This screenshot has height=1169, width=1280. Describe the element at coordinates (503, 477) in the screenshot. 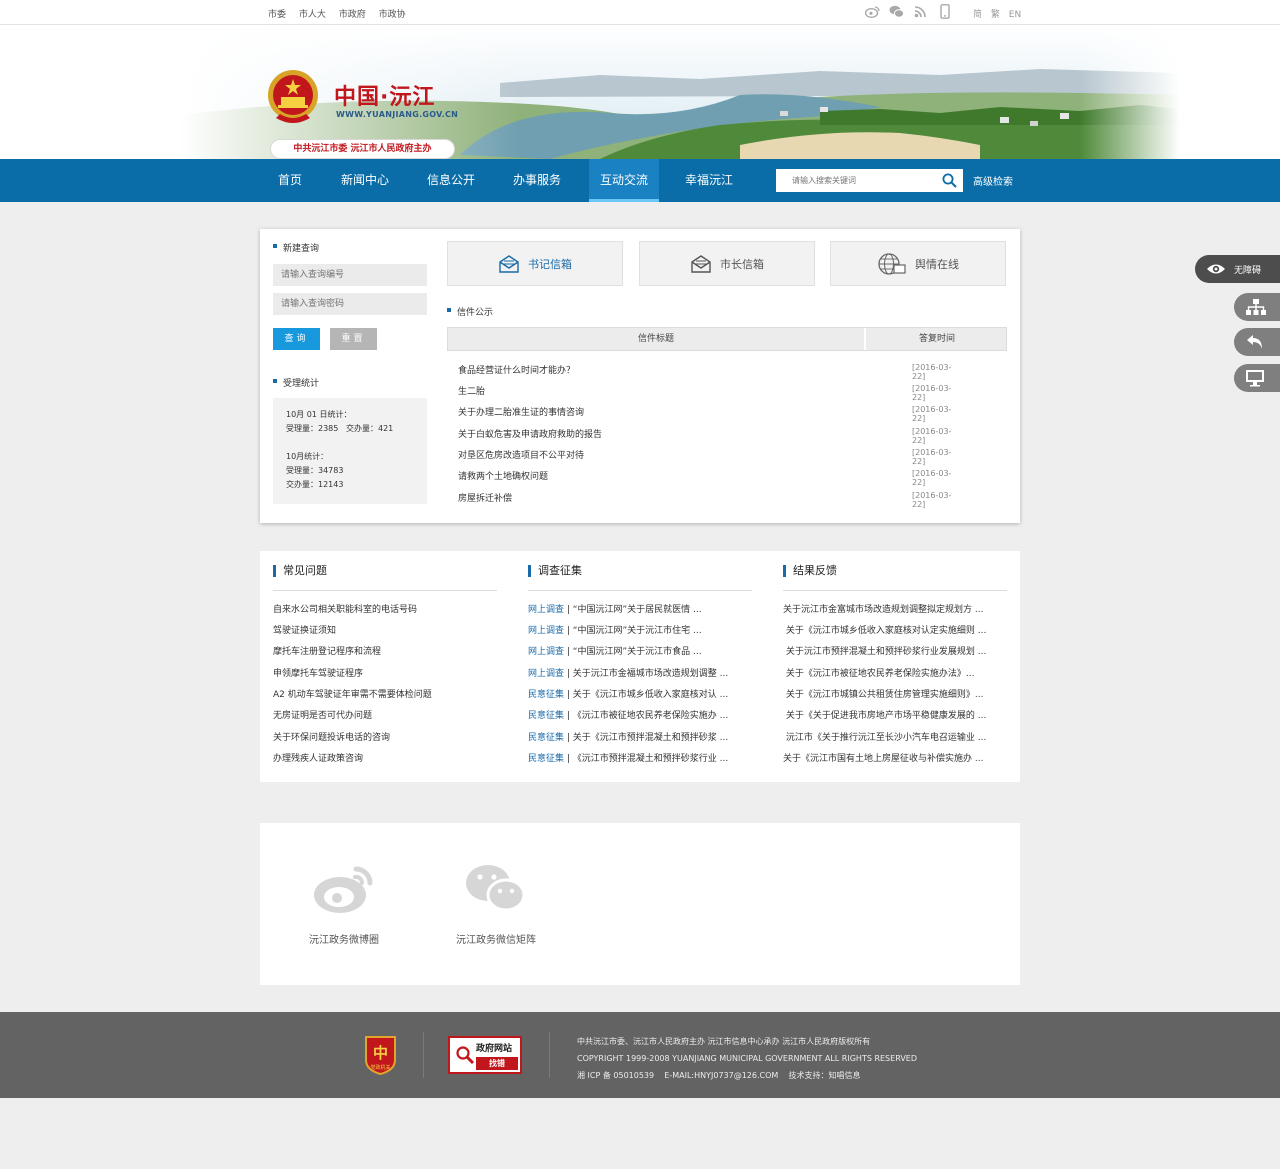

I see `letter-title: 请救两个土地确权问题` at that location.